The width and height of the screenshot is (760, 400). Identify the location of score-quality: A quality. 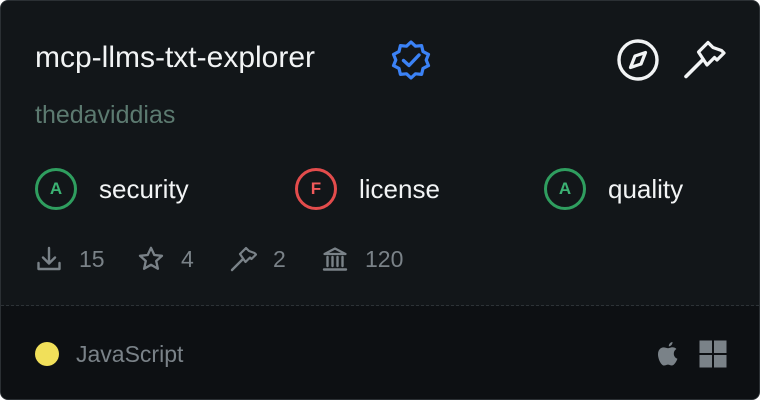
(613, 189).